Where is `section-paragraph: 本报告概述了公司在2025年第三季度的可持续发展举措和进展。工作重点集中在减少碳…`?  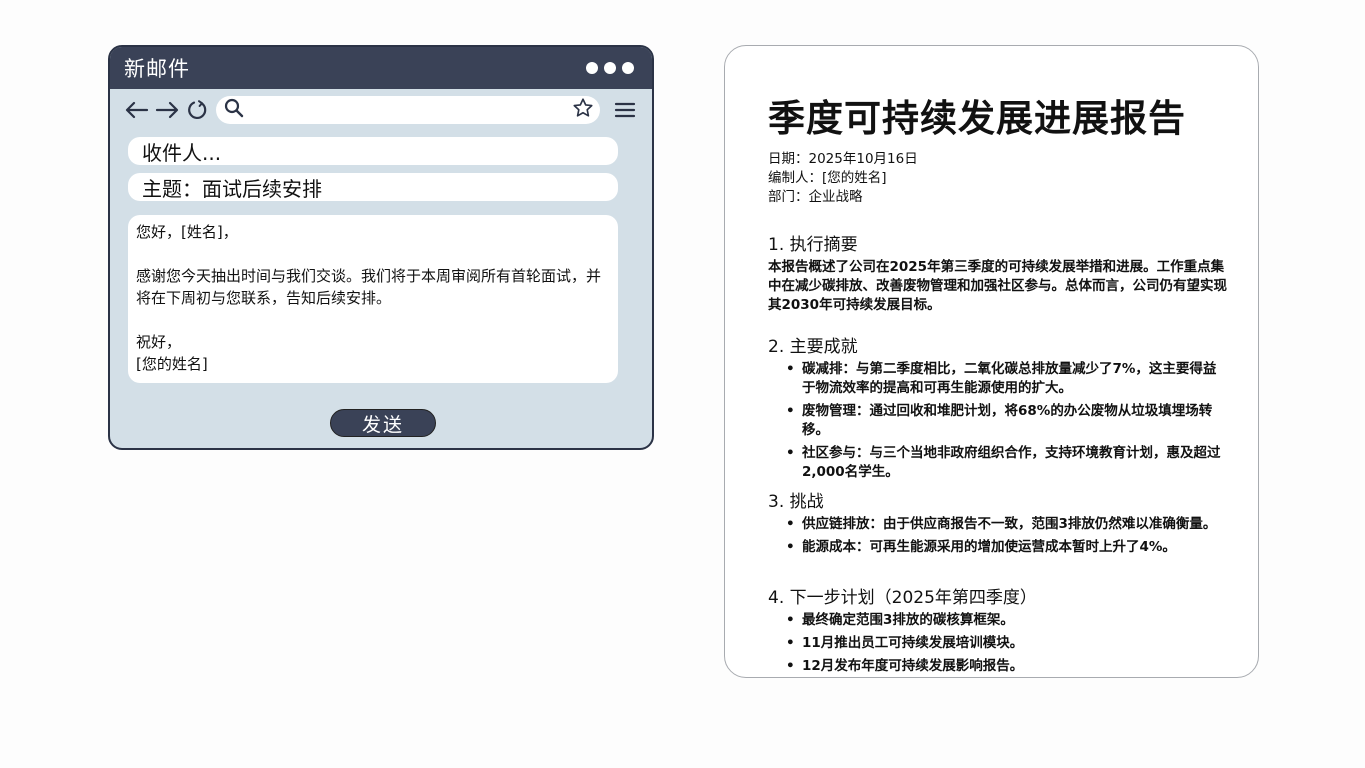 section-paragraph: 本报告概述了公司在2025年第三季度的可持续发展举措和进展。工作重点集中在减少碳… is located at coordinates (997, 286).